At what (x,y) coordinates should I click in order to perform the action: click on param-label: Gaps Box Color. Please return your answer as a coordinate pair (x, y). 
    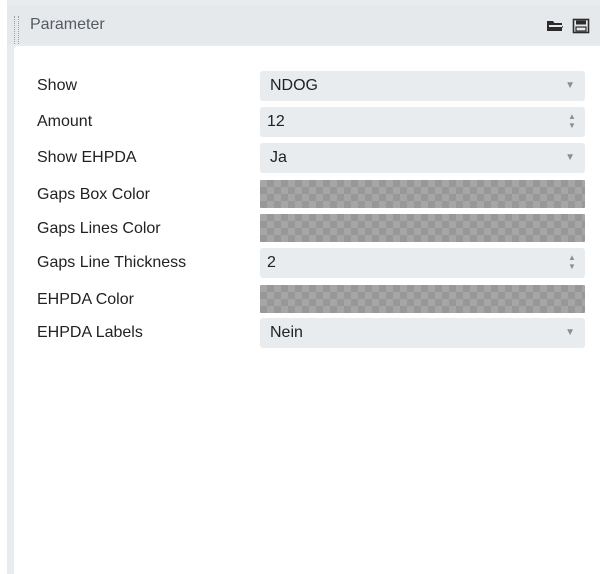
    Looking at the image, I should click on (93, 194).